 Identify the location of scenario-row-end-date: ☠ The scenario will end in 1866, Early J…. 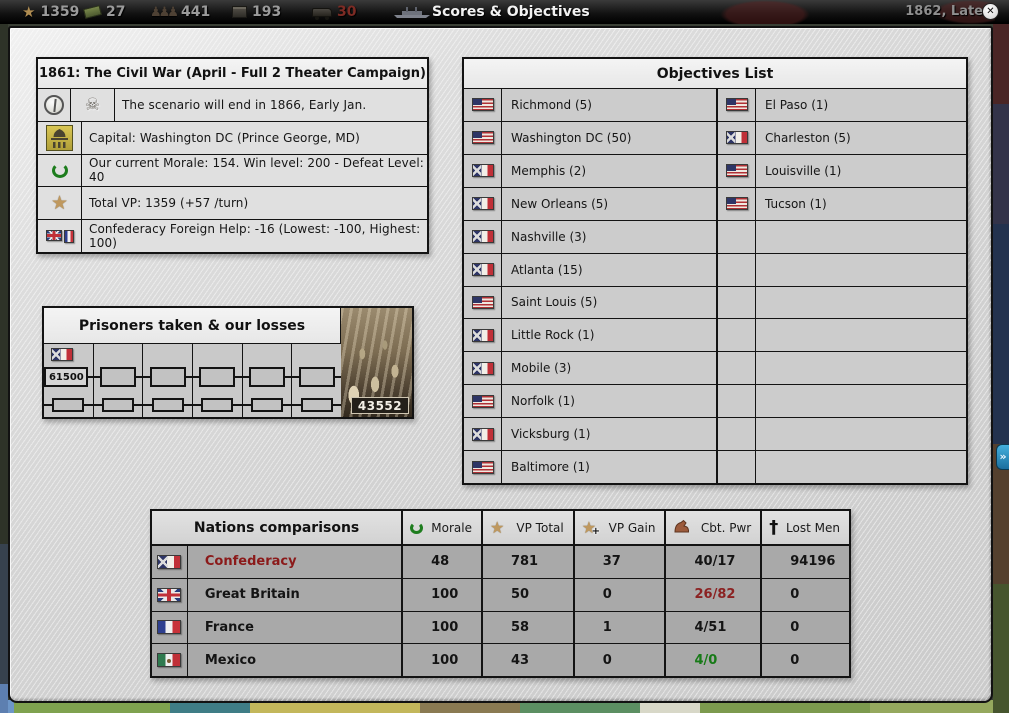
(232, 105).